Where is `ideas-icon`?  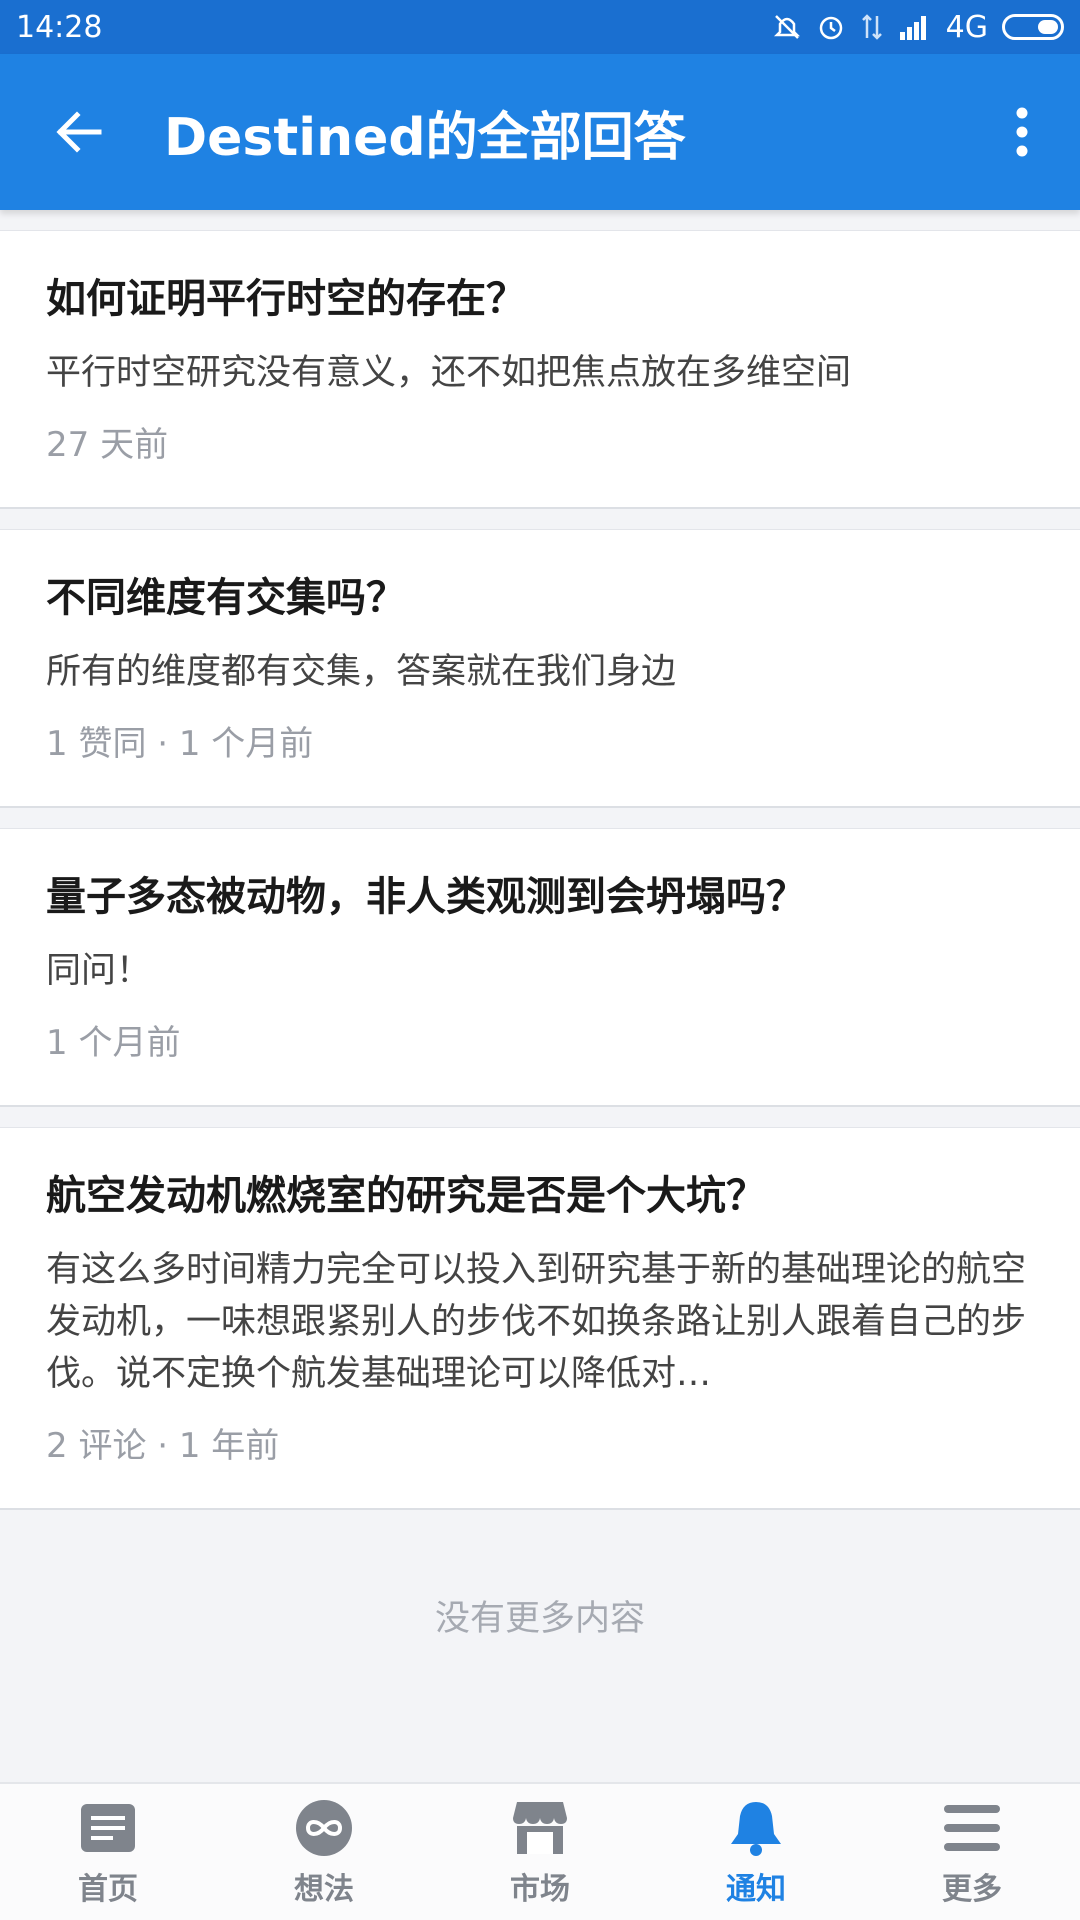
ideas-icon is located at coordinates (324, 1828).